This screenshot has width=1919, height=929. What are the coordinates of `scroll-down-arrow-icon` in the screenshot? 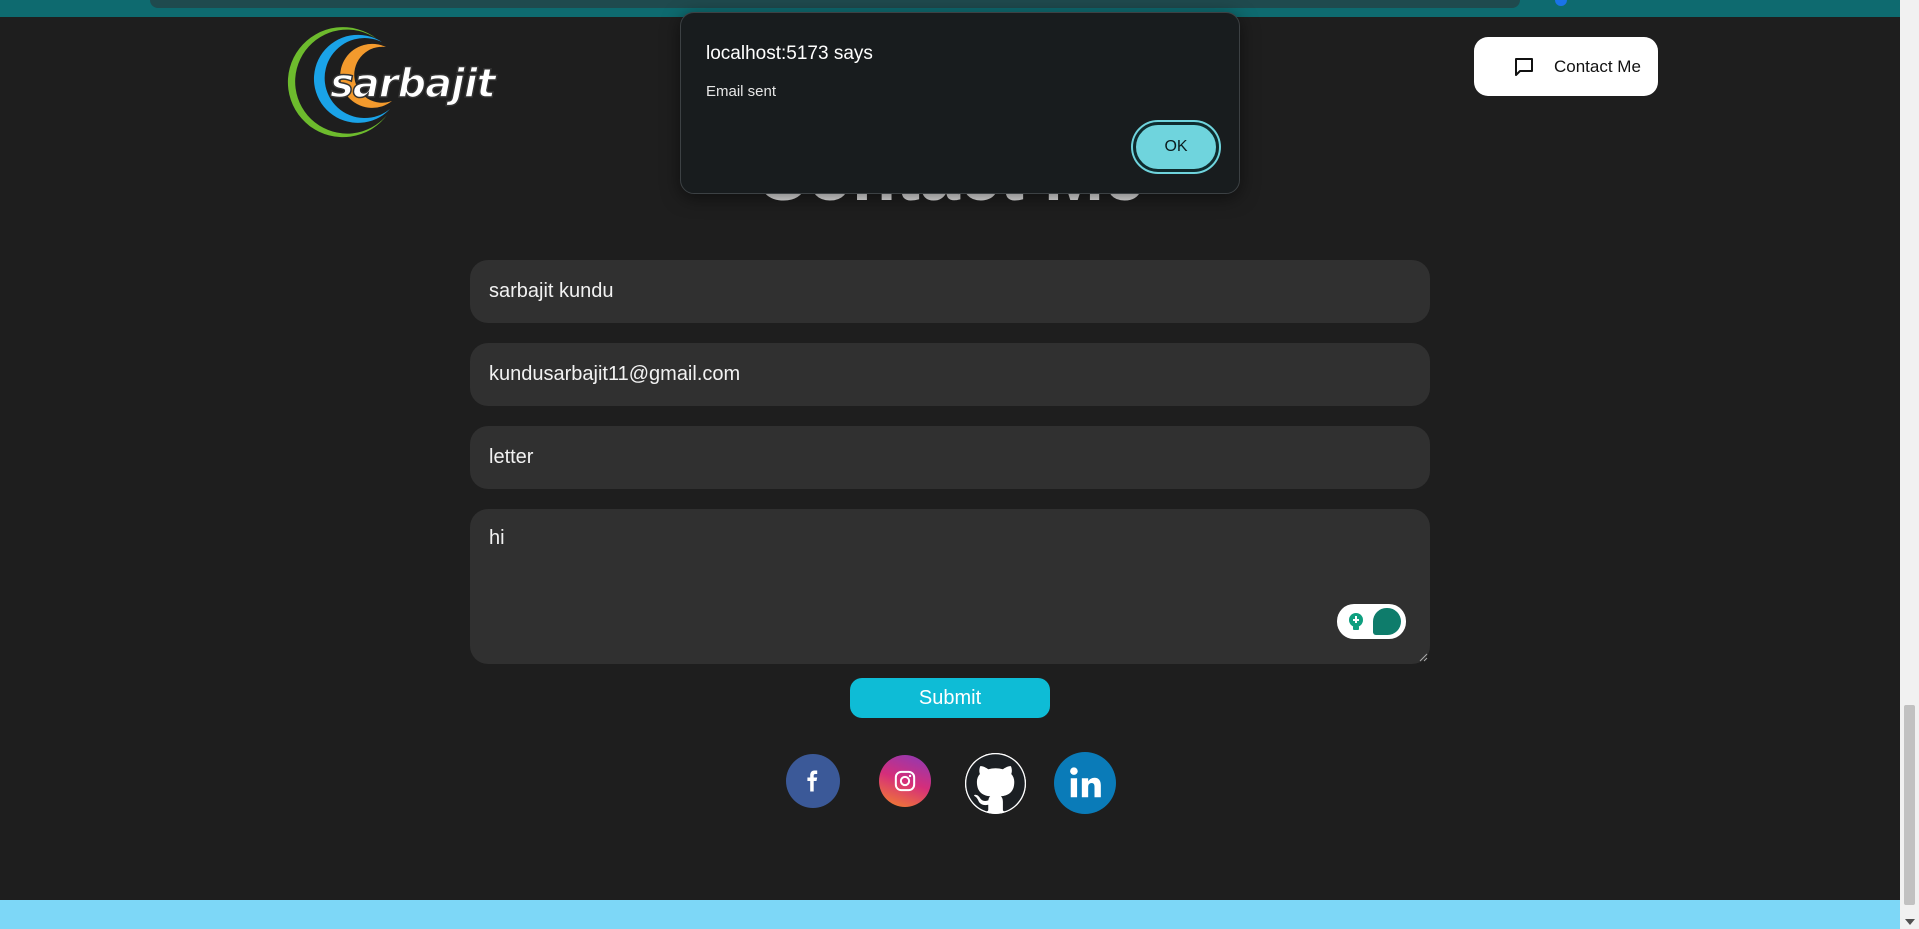 It's located at (1910, 922).